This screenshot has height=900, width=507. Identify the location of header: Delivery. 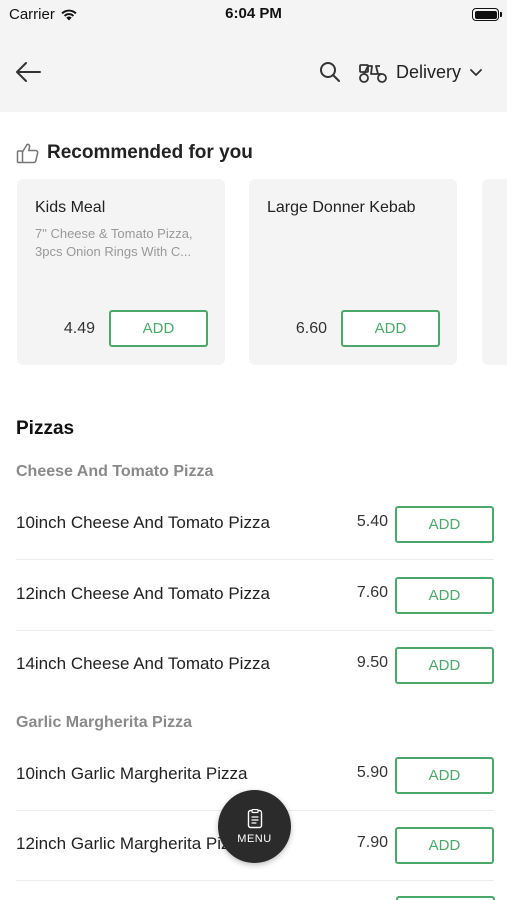
(253, 71).